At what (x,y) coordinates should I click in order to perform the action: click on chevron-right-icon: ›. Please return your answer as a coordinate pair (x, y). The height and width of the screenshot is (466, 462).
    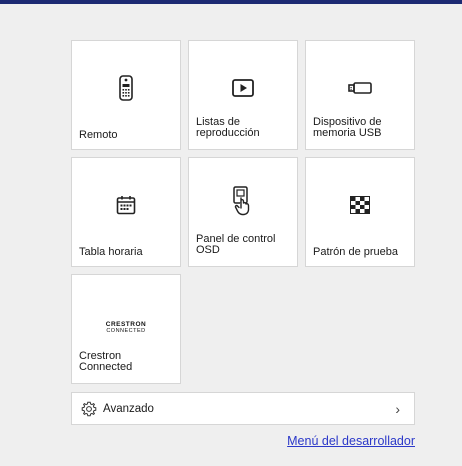
    Looking at the image, I should click on (397, 409).